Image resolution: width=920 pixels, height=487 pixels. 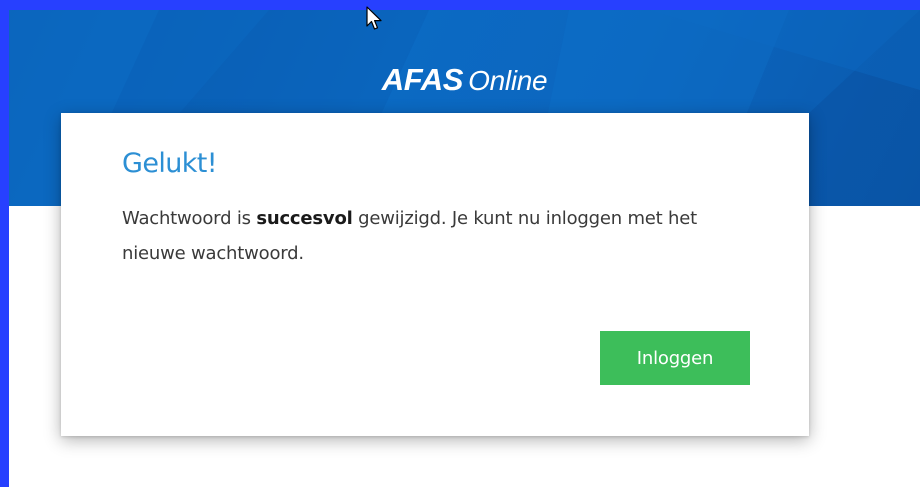 What do you see at coordinates (170, 163) in the screenshot?
I see `dialog-title: Gelukt!` at bounding box center [170, 163].